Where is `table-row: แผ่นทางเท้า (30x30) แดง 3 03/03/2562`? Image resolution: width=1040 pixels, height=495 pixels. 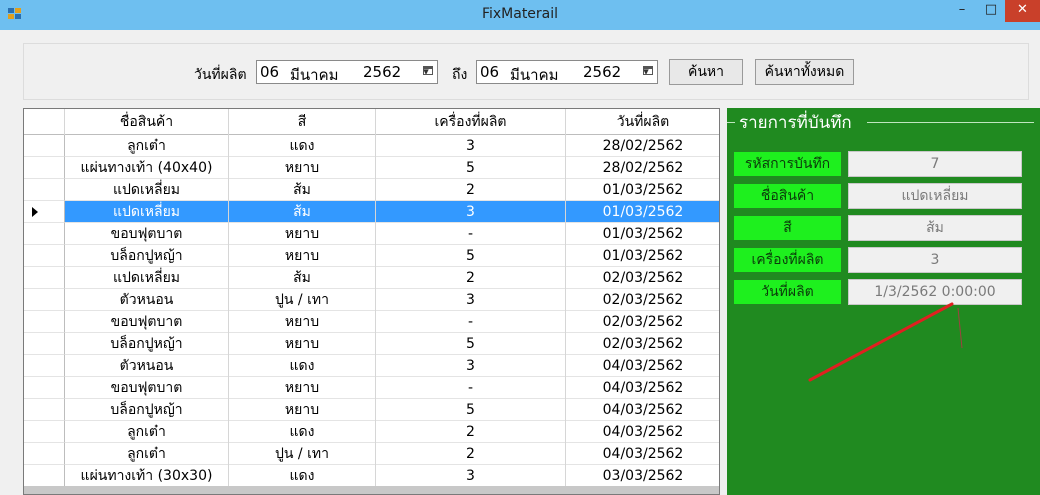
table-row: แผ่นทางเท้า (30x30) แดง 3 03/03/2562 is located at coordinates (371, 476).